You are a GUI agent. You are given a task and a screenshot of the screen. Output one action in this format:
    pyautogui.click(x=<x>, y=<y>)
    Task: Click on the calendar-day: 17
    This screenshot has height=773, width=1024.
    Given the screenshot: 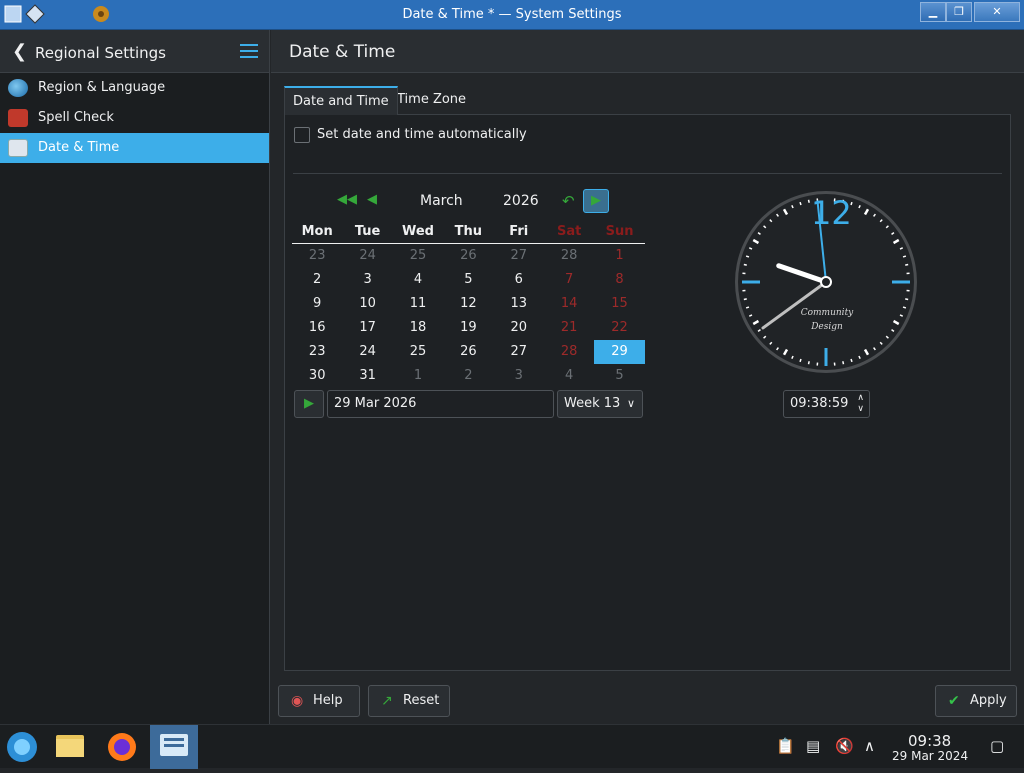 What is the action you would take?
    pyautogui.click(x=367, y=328)
    